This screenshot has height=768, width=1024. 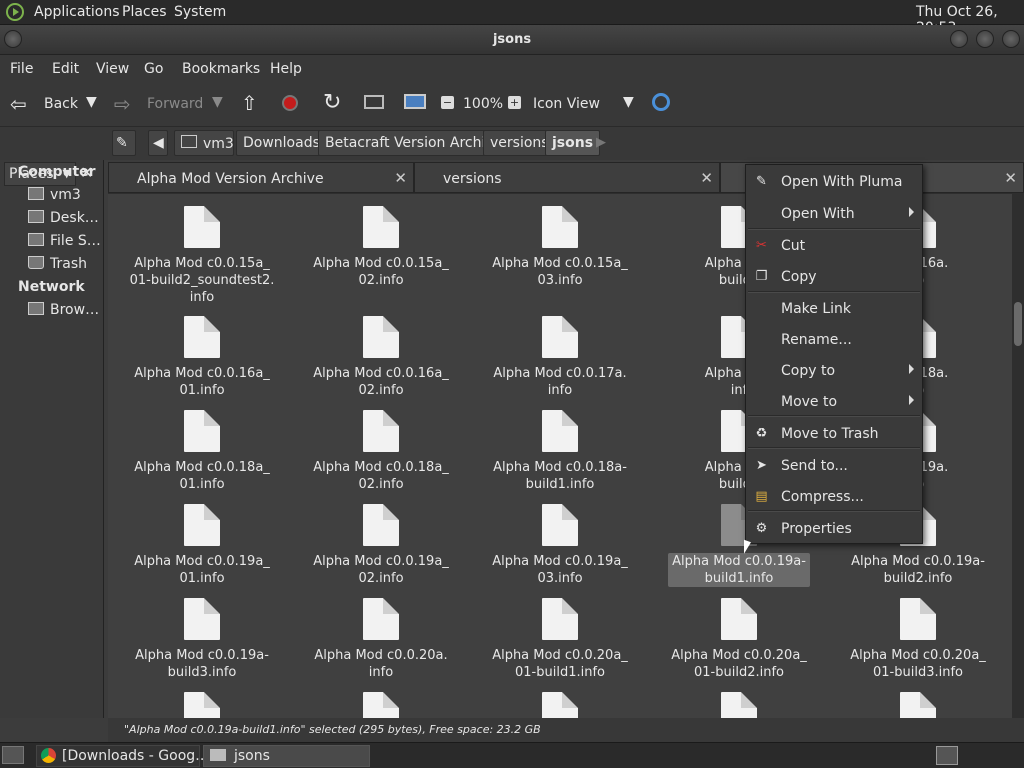 I want to click on text-file-icon, so click(x=381, y=525).